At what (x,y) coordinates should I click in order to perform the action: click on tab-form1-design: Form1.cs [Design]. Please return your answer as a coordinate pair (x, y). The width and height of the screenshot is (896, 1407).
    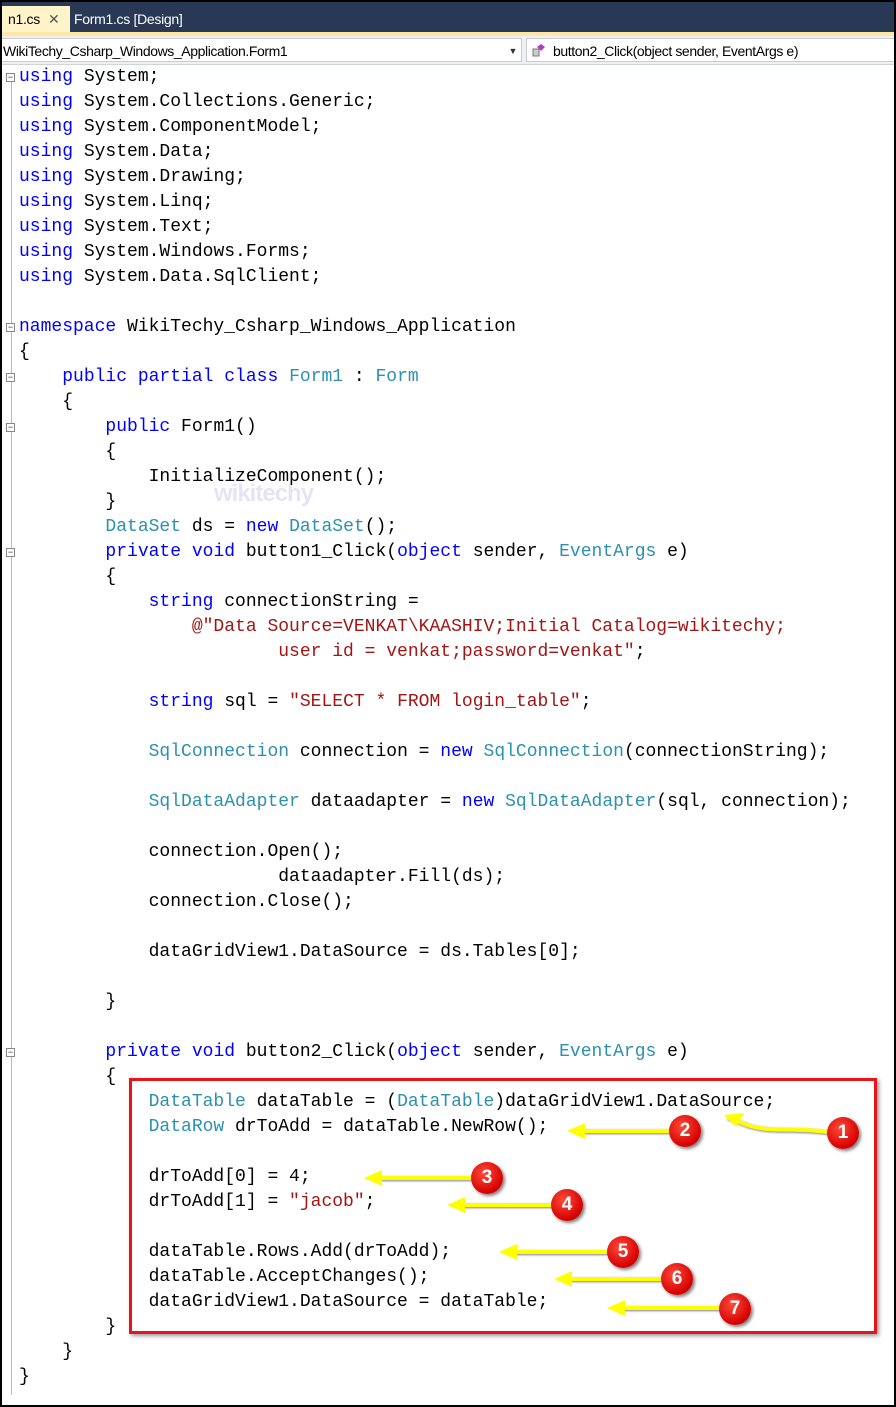
    Looking at the image, I should click on (128, 19).